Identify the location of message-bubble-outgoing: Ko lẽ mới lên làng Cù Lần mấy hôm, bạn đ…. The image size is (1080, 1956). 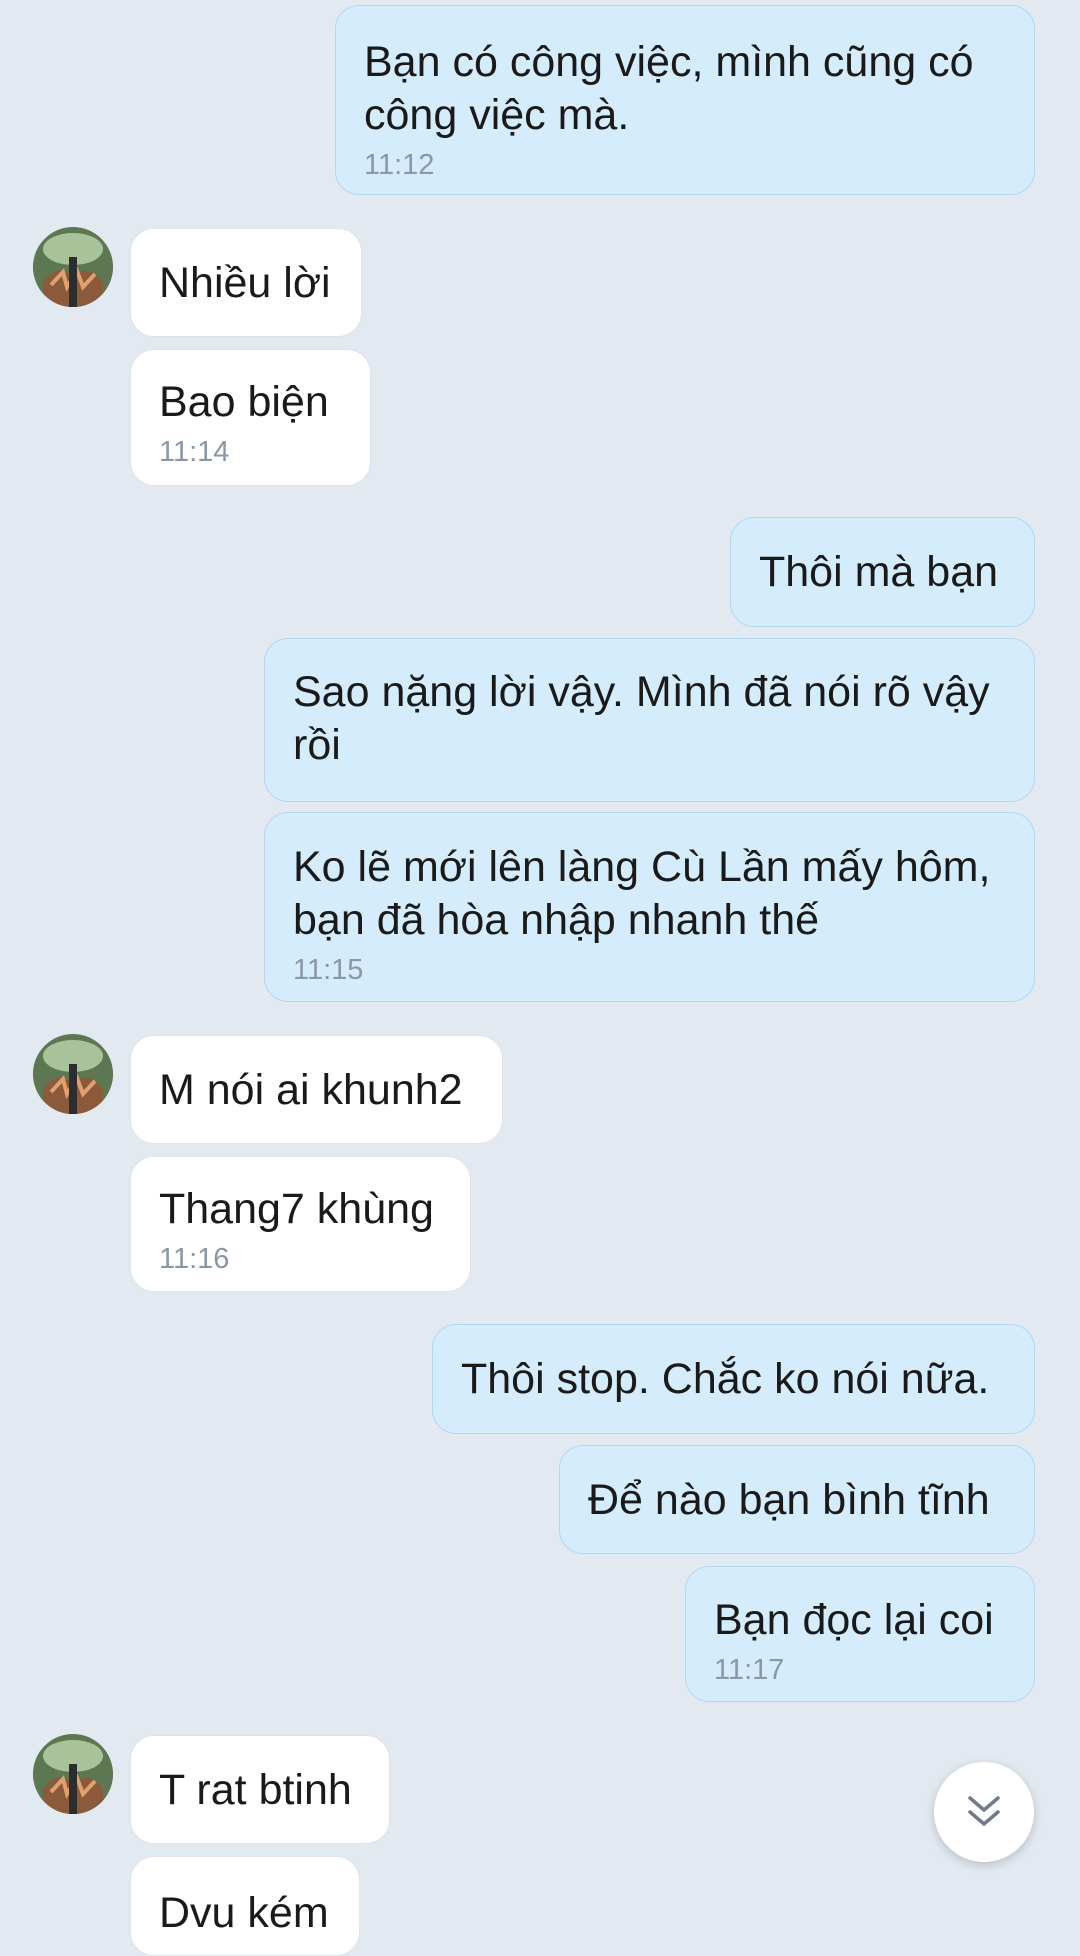
(649, 907).